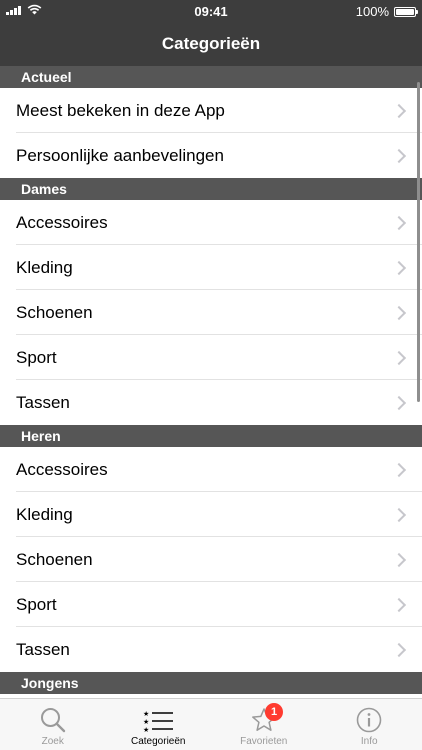 The width and height of the screenshot is (422, 750). Describe the element at coordinates (120, 110) in the screenshot. I see `list-item-label: Meest bekeken in deze App` at that location.